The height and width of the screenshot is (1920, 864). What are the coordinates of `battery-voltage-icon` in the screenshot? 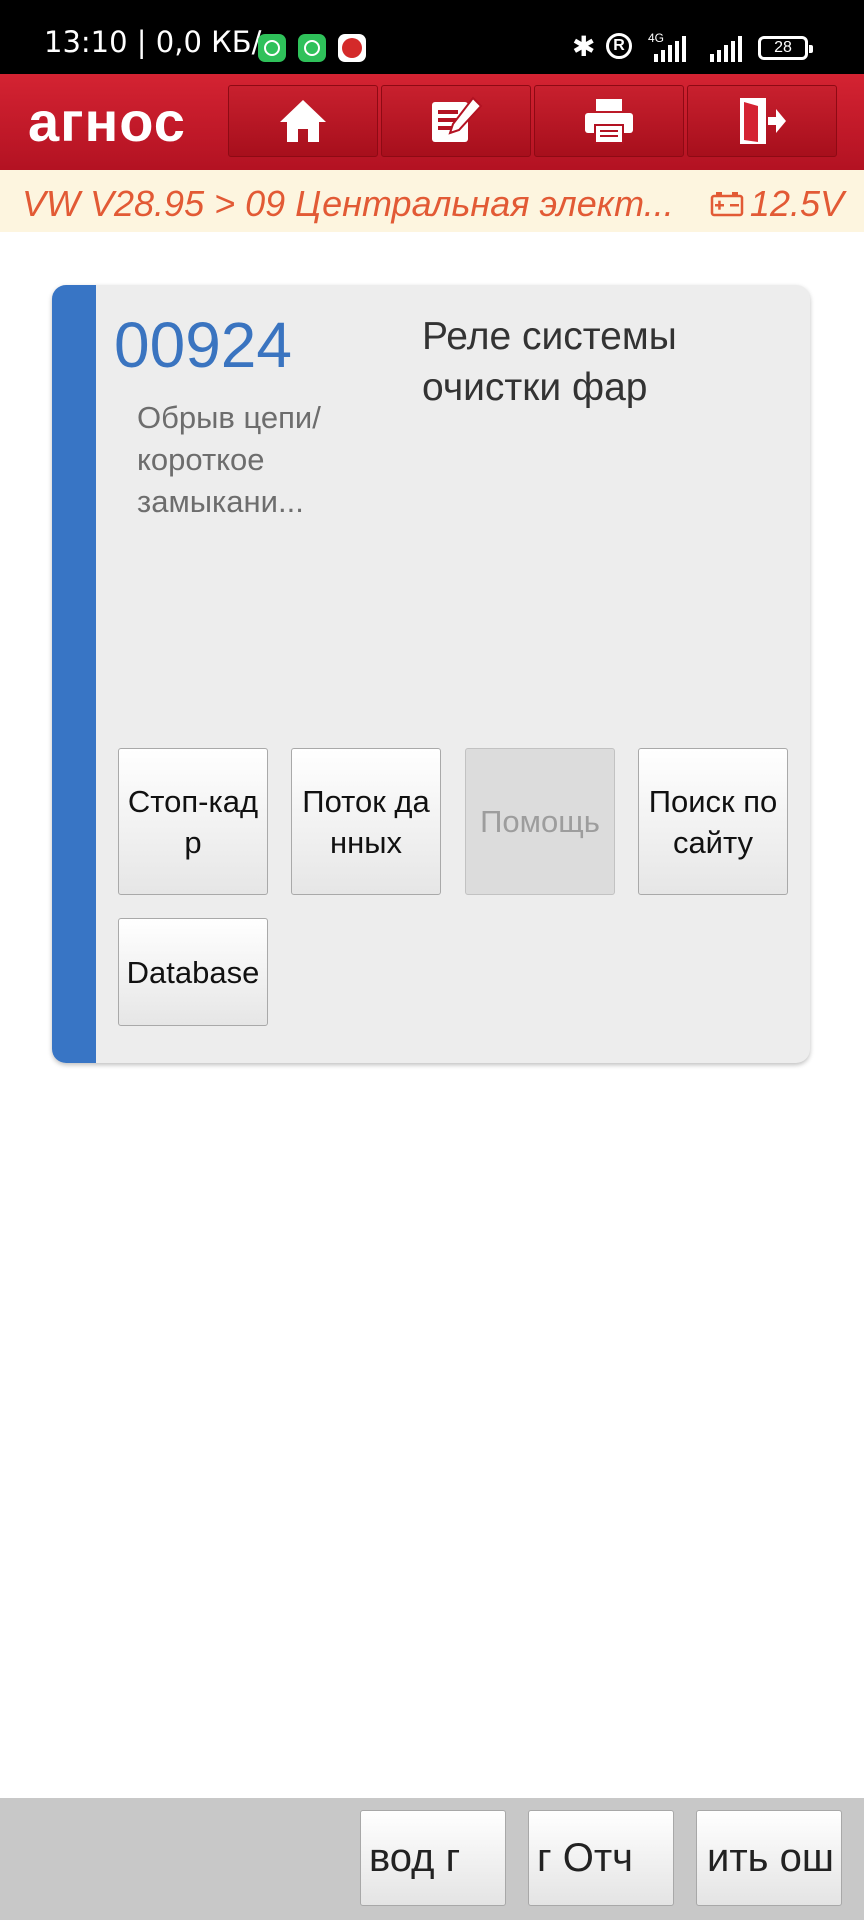 It's located at (727, 204).